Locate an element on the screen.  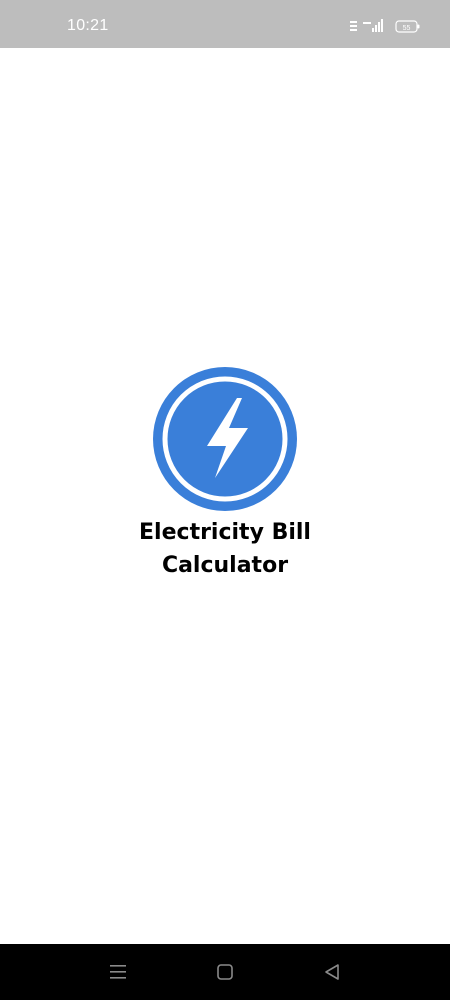
status-bar: 10:21 55 is located at coordinates (225, 24).